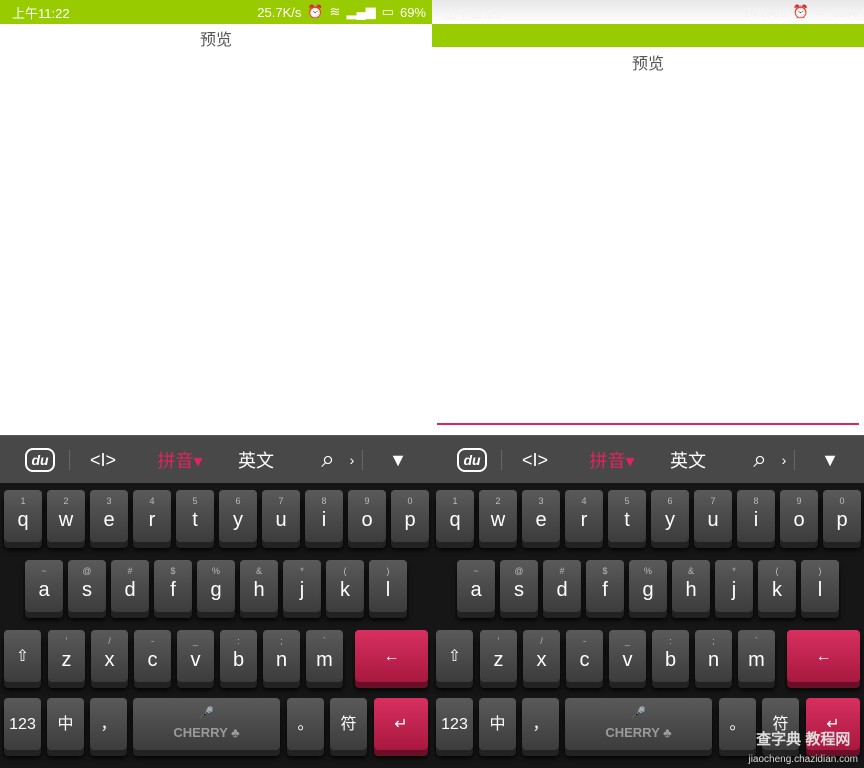 This screenshot has width=864, height=768. Describe the element at coordinates (345, 590) in the screenshot. I see `key-label: k` at that location.